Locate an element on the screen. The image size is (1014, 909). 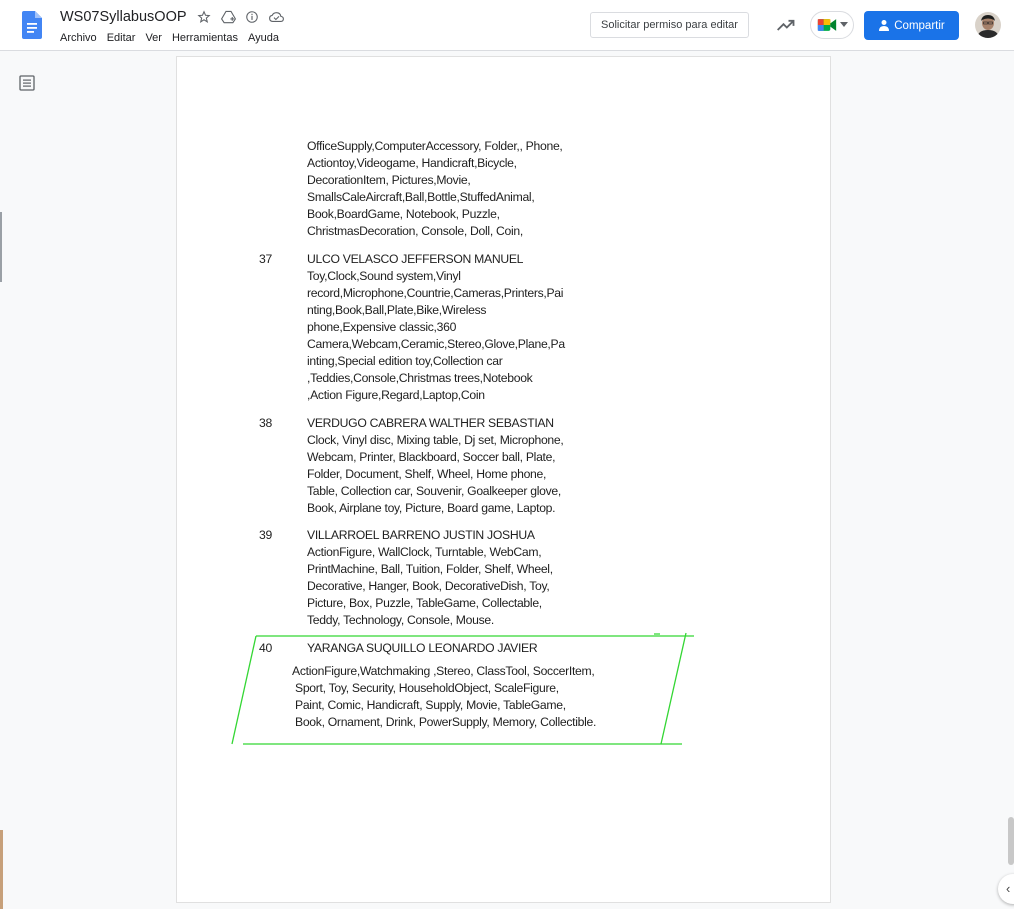
menu-editar: Editar is located at coordinates (121, 38).